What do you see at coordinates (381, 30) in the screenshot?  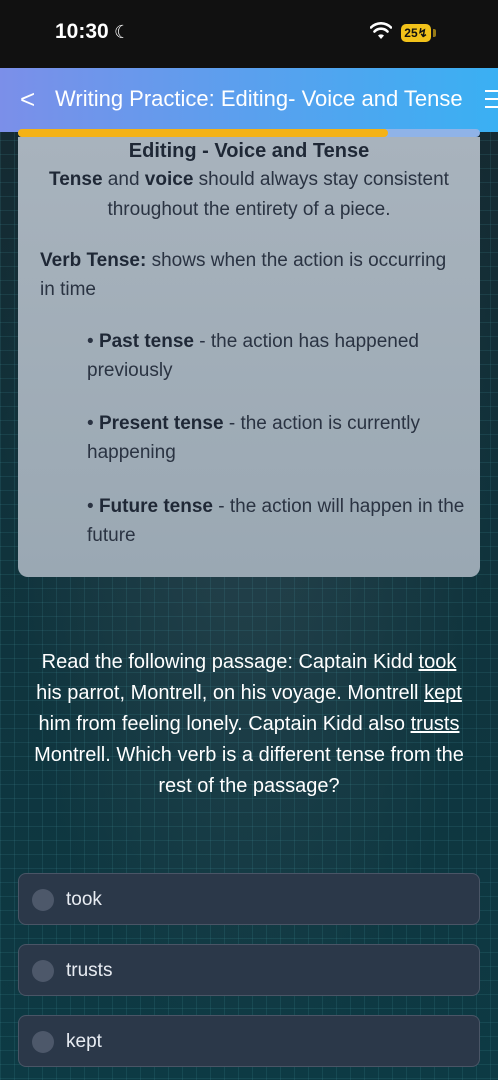 I see `wifi-icon` at bounding box center [381, 30].